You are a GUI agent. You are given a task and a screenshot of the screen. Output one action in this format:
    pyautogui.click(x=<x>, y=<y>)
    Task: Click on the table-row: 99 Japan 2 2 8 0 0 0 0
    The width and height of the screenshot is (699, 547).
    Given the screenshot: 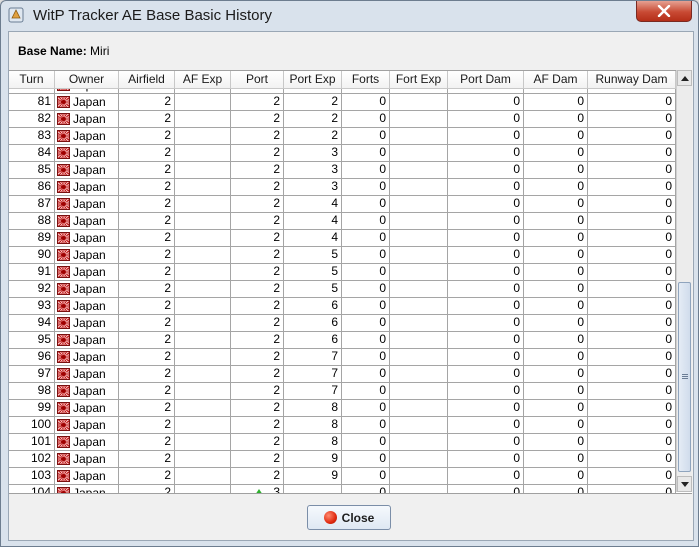 What is the action you would take?
    pyautogui.click(x=342, y=408)
    